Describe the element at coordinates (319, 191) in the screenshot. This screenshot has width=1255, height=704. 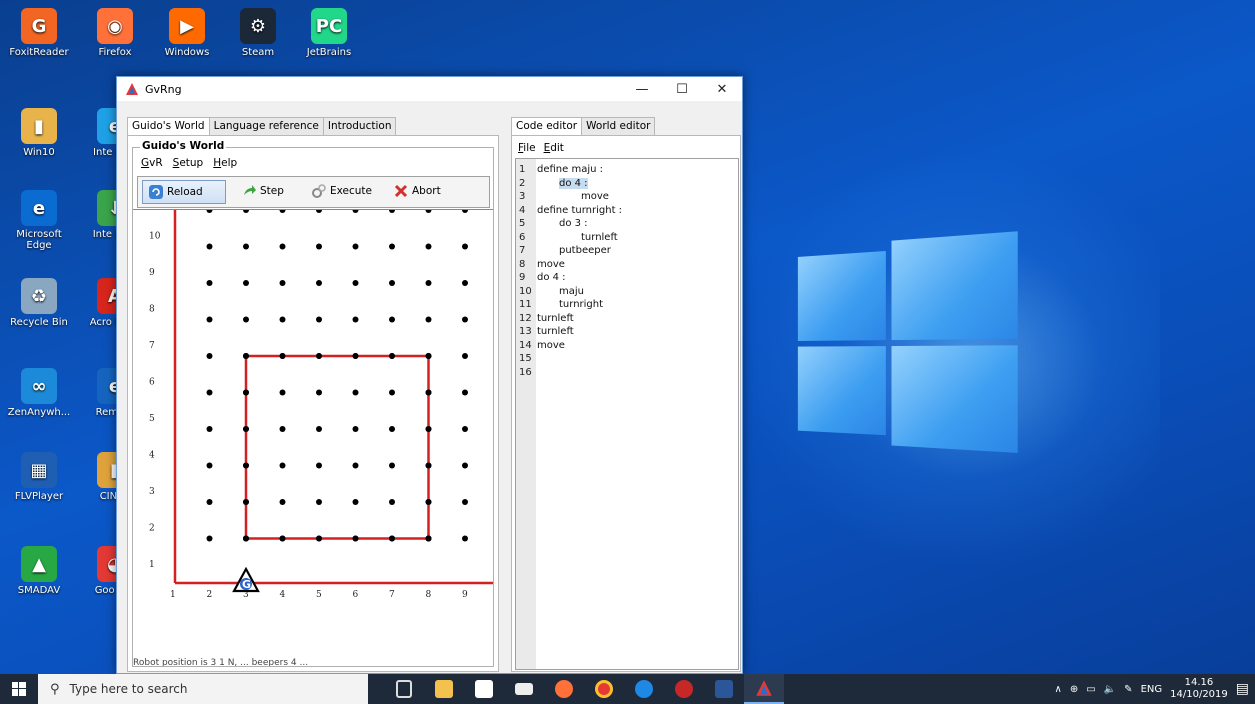
I see `gears-icon` at that location.